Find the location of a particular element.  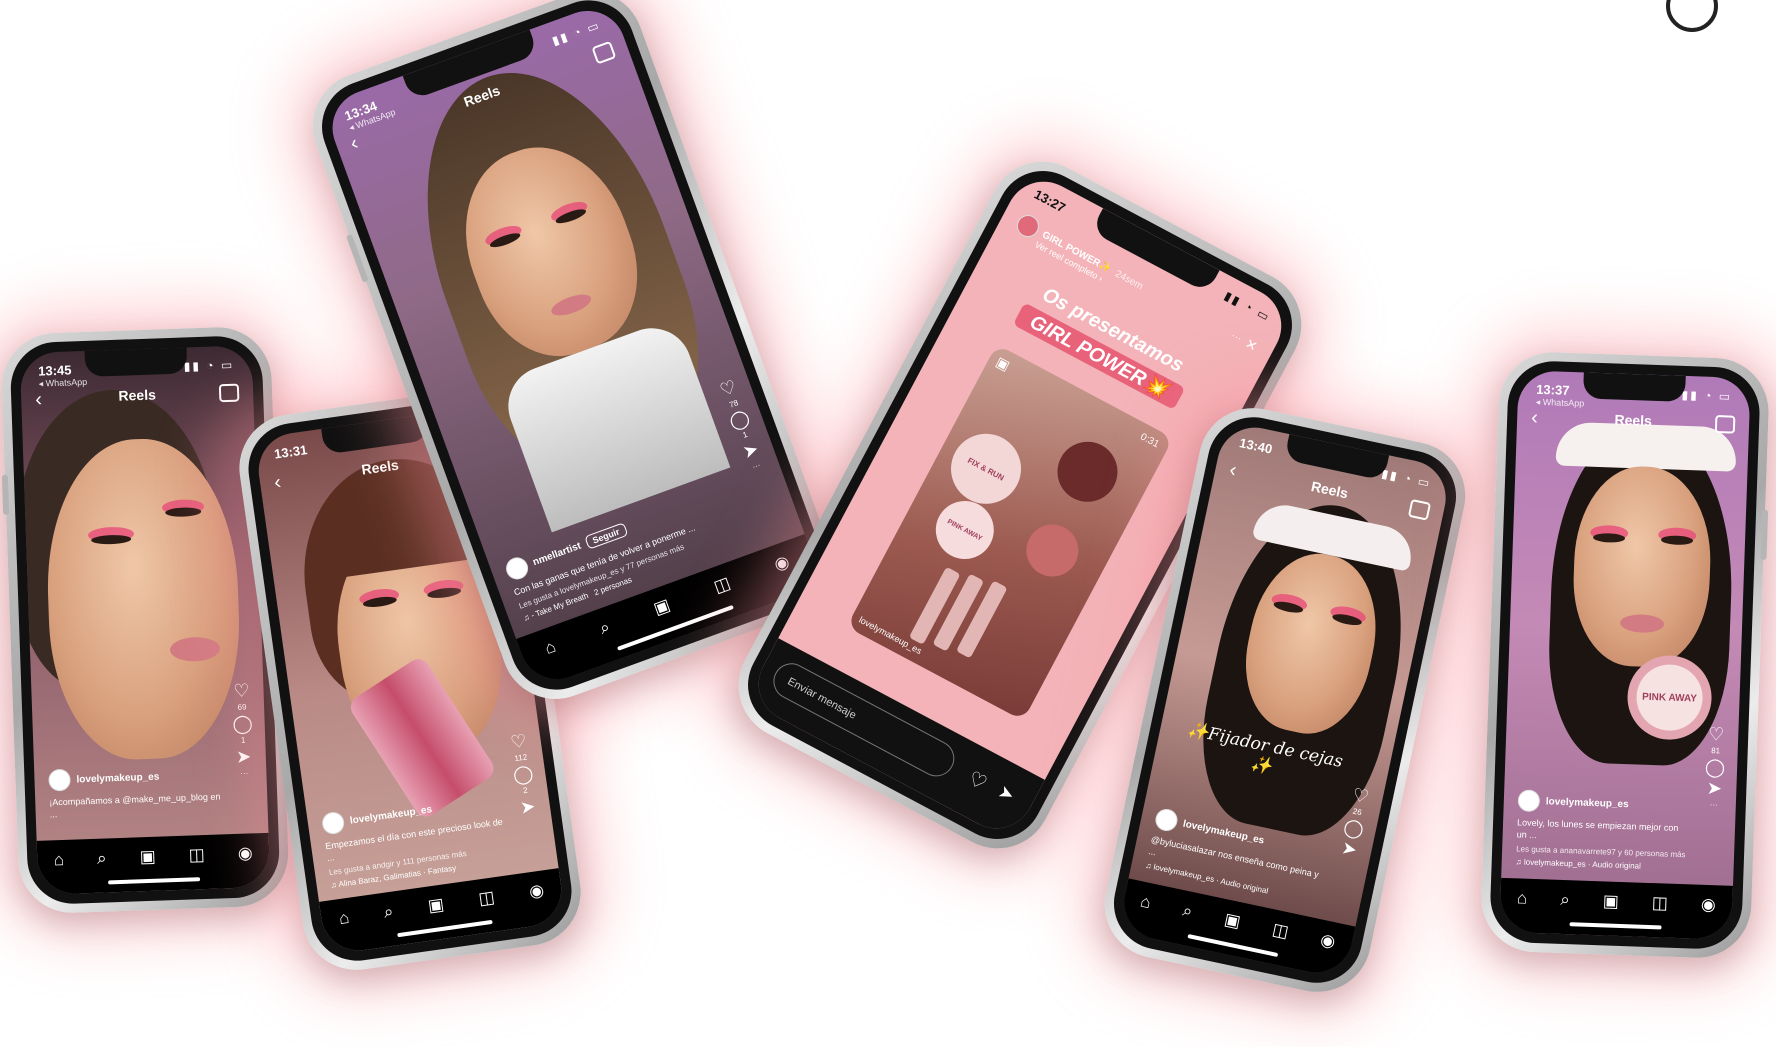

reel-actions: ♡ 112 ◯ 2 ➤ is located at coordinates (523, 774).